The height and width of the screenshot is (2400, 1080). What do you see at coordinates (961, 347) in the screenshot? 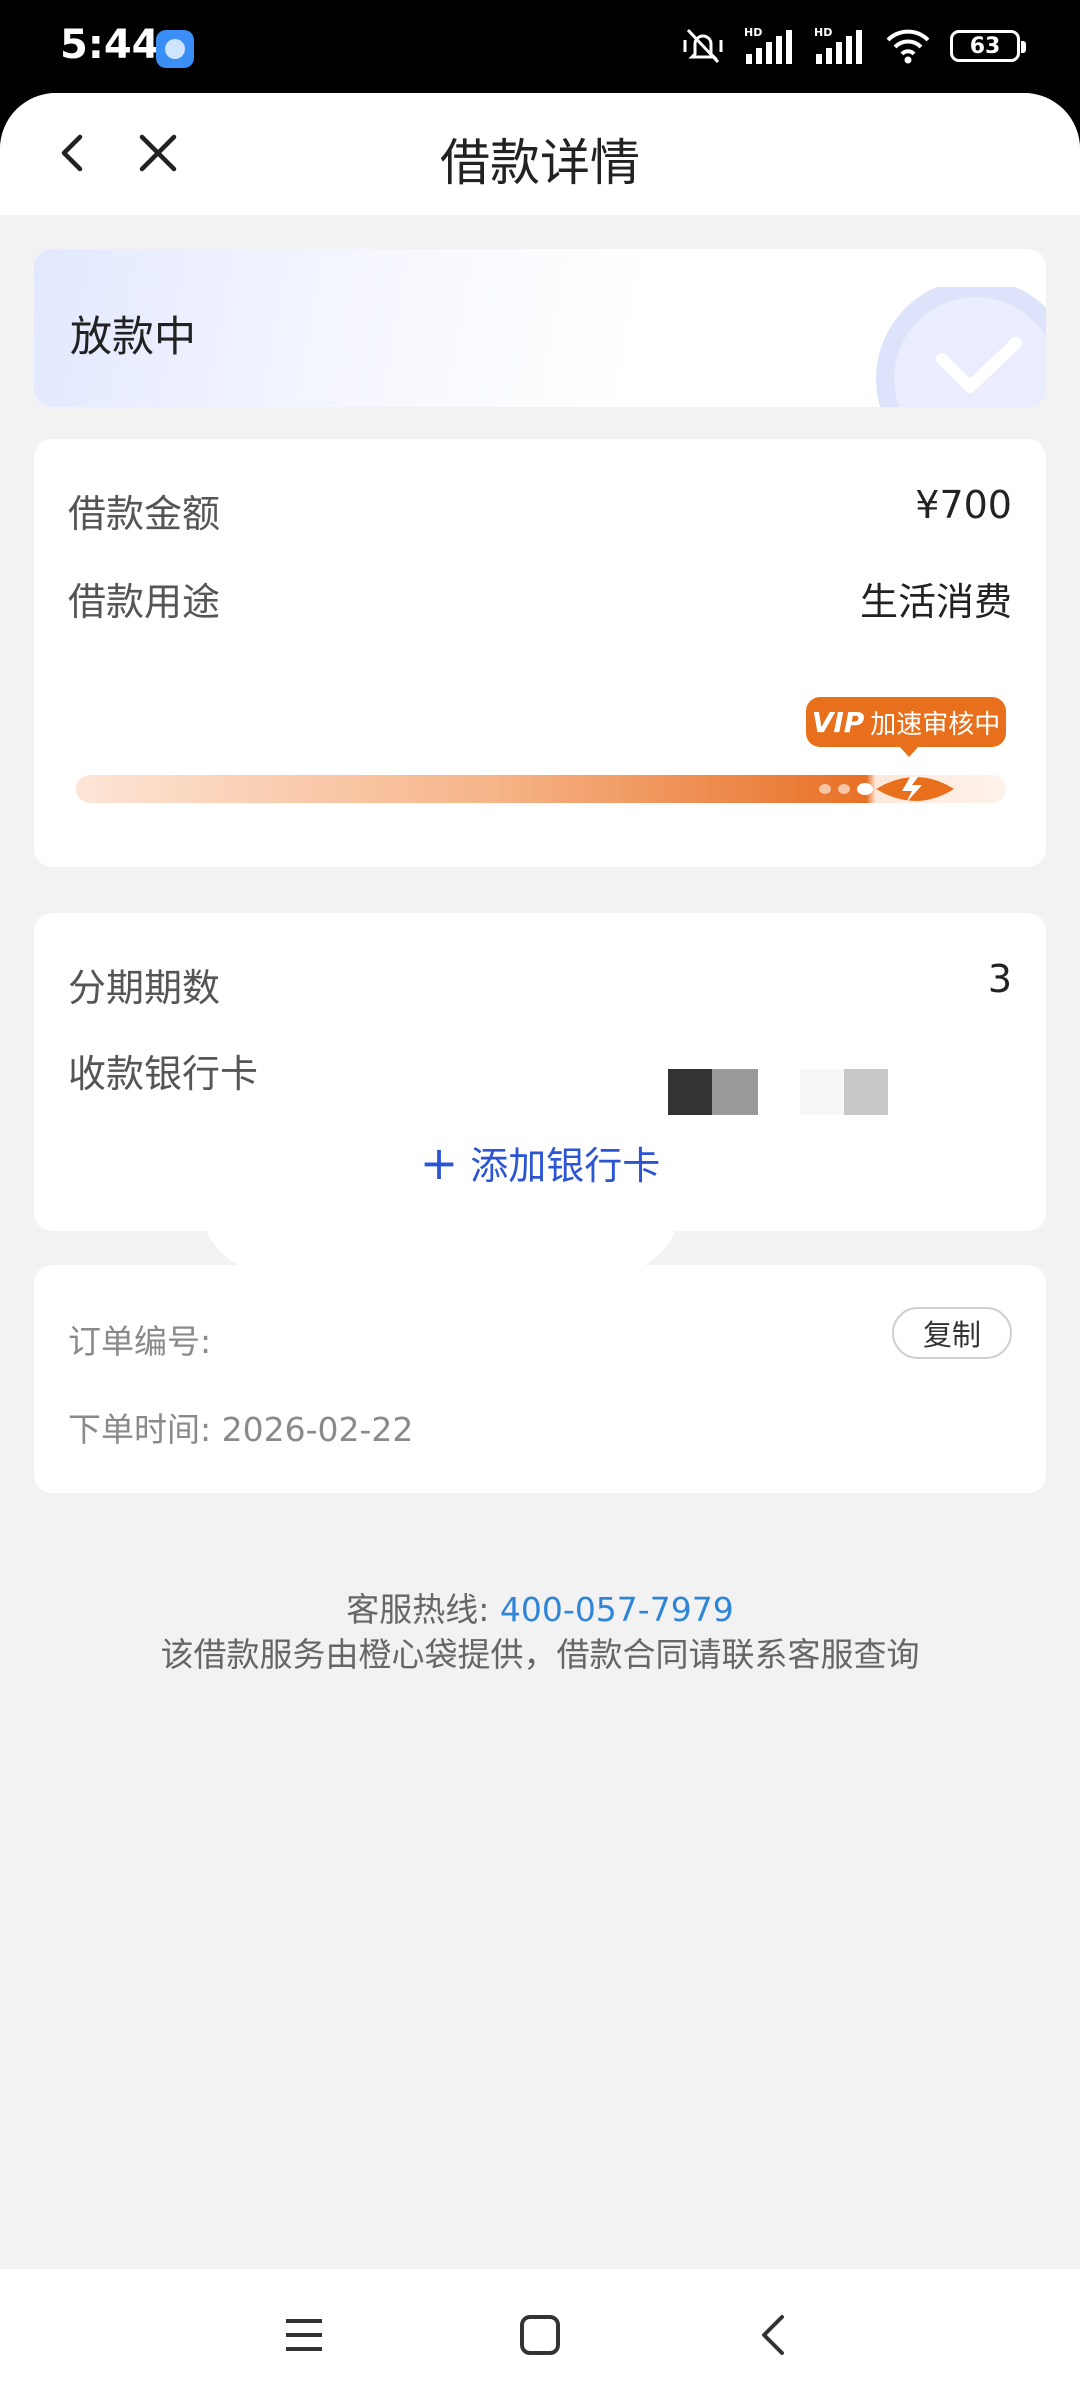
I see `check-circle-icon` at bounding box center [961, 347].